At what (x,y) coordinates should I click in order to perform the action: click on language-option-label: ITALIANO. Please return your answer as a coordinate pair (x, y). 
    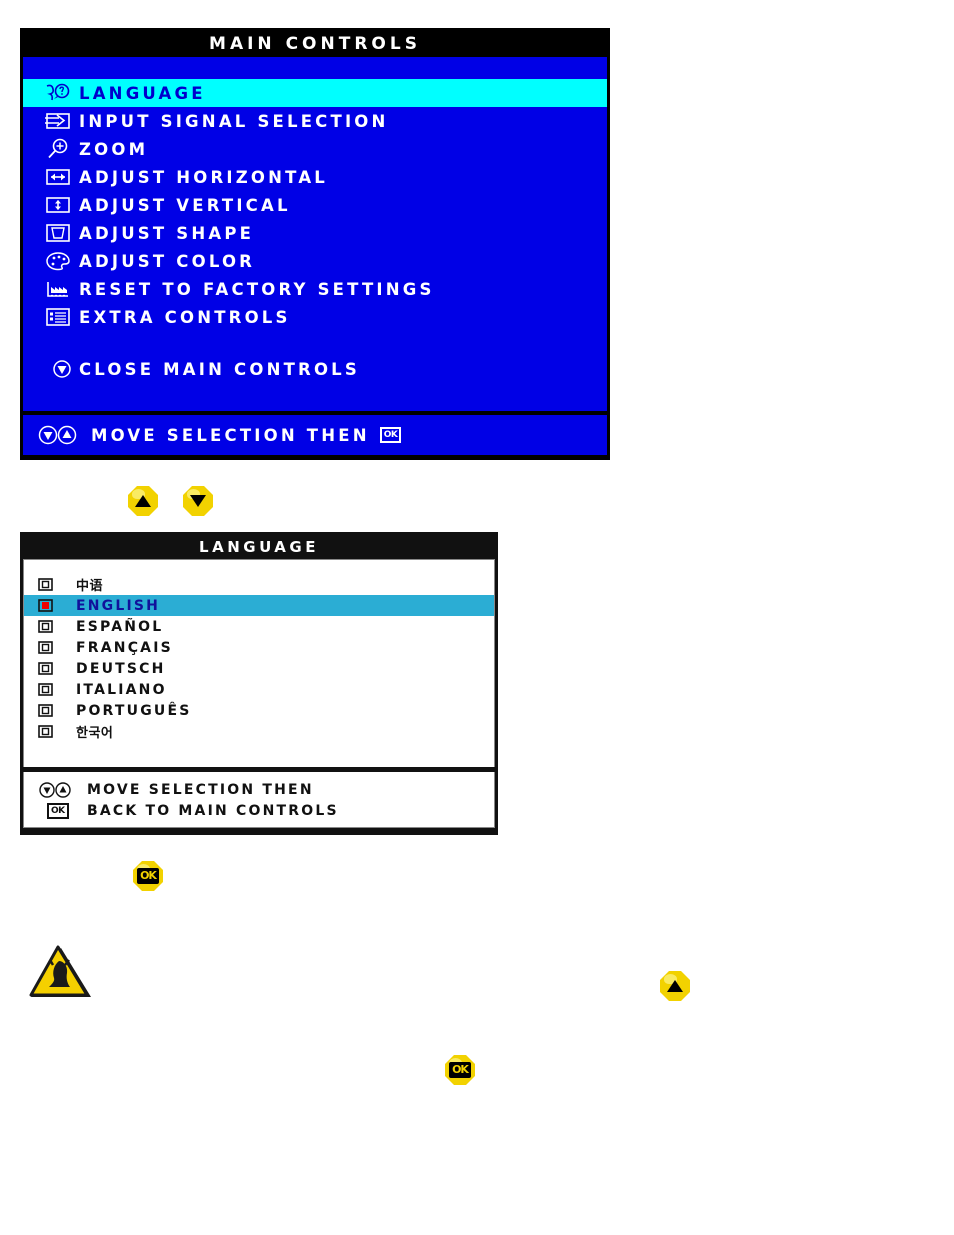
    Looking at the image, I should click on (121, 689).